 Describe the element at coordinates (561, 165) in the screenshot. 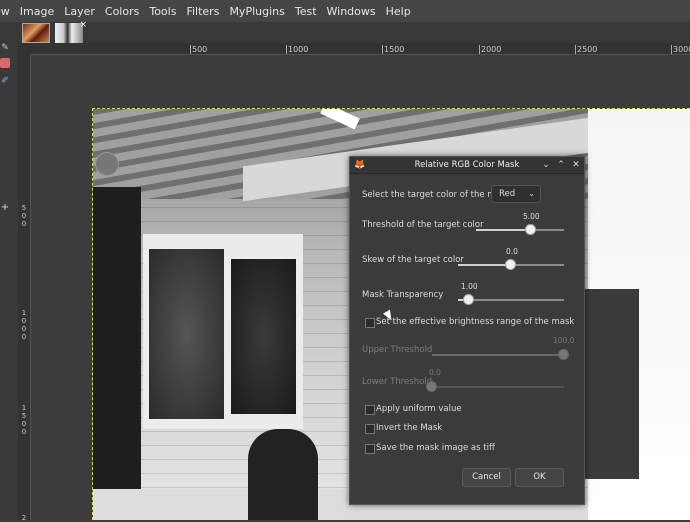

I see `chevron-up-icon: ⌃` at that location.